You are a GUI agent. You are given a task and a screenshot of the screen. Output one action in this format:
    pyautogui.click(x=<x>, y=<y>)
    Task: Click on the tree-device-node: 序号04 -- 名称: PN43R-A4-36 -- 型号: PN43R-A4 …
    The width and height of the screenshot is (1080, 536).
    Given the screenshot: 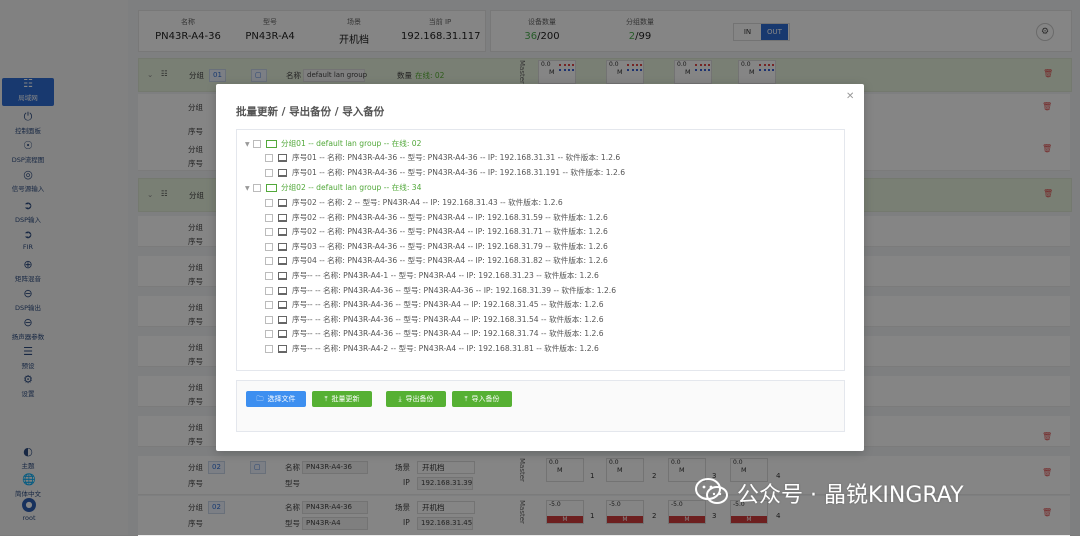 What is the action you would take?
    pyautogui.click(x=436, y=261)
    